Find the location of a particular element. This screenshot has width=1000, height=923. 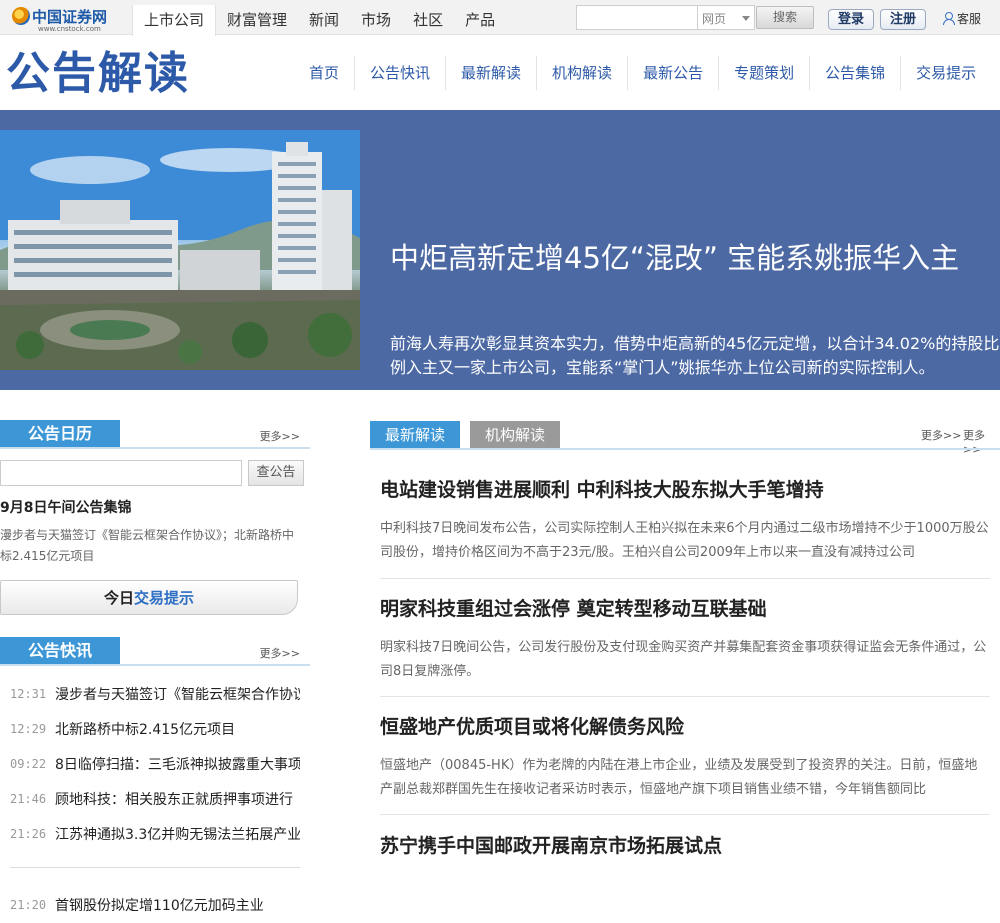

article-title: 明家科技重组过会涨停 奠定转型移动互联基础 is located at coordinates (573, 609).